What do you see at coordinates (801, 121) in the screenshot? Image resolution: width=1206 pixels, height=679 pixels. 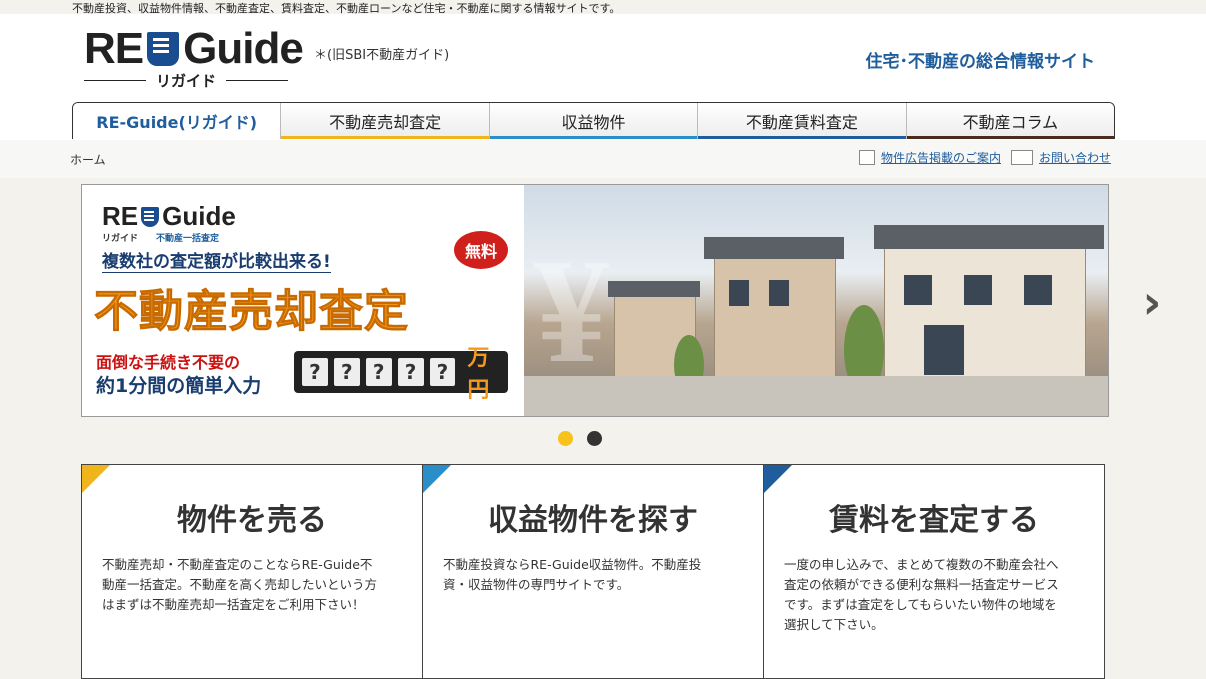 I see `nav-item-rent-appraisal: 不動産賃料査定` at bounding box center [801, 121].